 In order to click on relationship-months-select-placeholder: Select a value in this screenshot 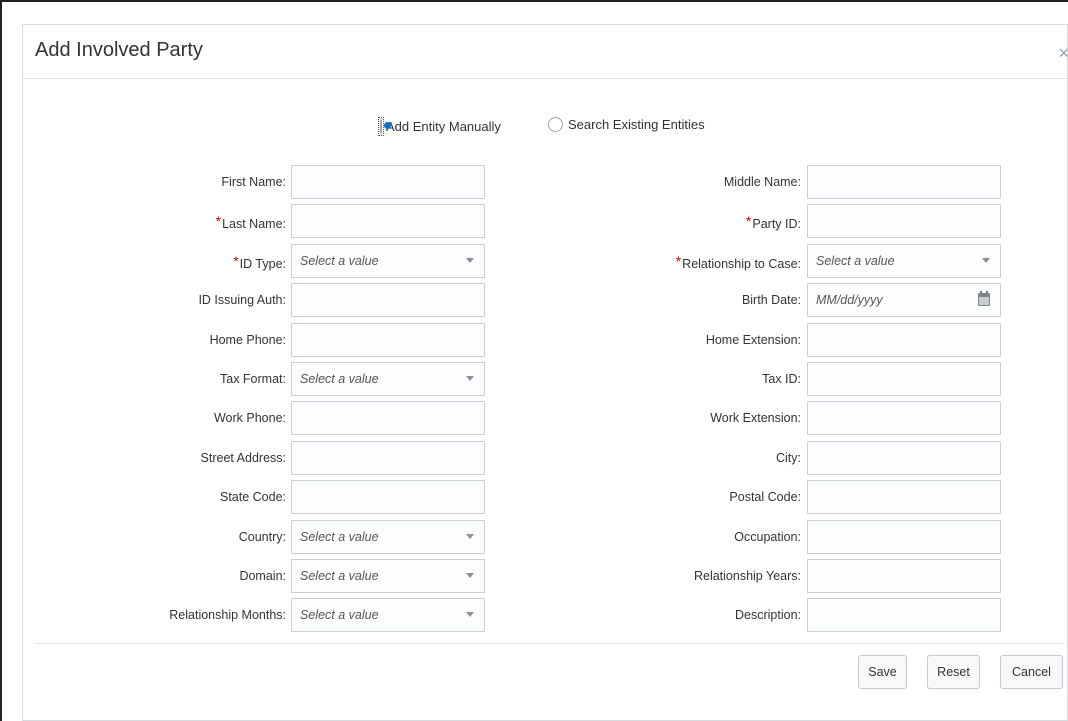, I will do `click(339, 615)`.